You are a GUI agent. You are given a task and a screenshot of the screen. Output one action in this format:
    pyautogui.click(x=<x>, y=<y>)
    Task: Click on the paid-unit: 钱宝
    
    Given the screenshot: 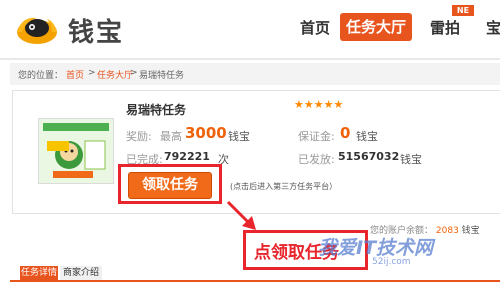 What is the action you would take?
    pyautogui.click(x=411, y=159)
    